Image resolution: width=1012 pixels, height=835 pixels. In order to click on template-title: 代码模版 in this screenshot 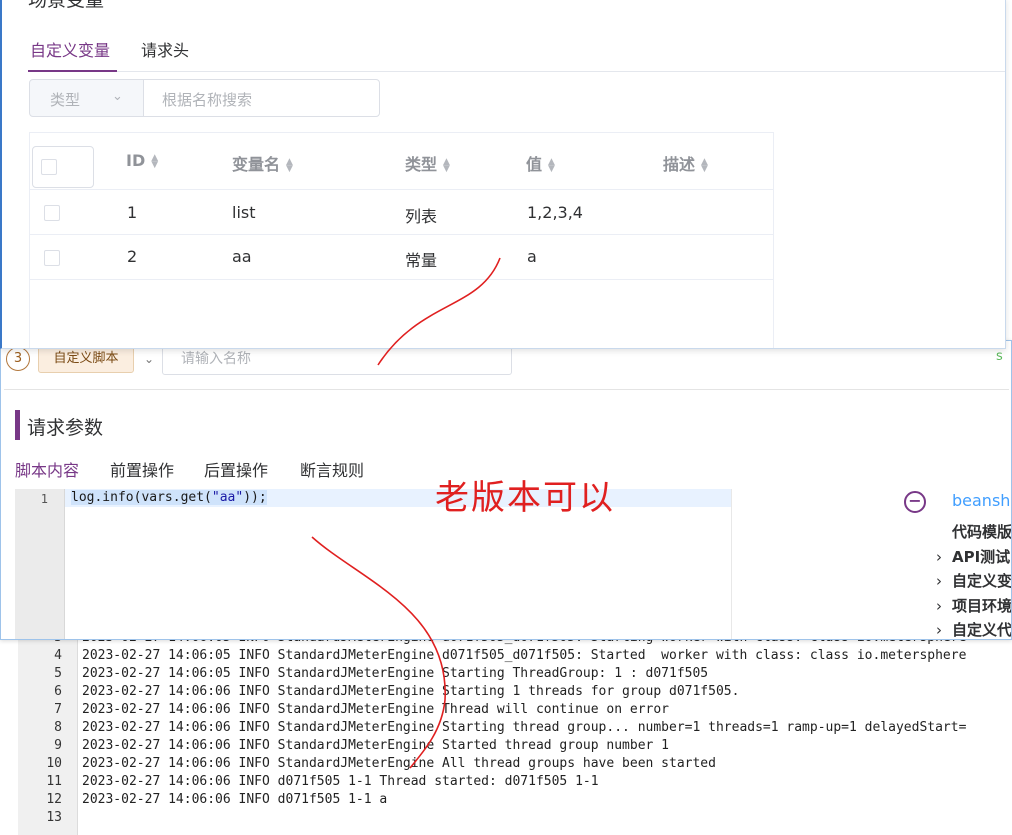, I will do `click(982, 532)`.